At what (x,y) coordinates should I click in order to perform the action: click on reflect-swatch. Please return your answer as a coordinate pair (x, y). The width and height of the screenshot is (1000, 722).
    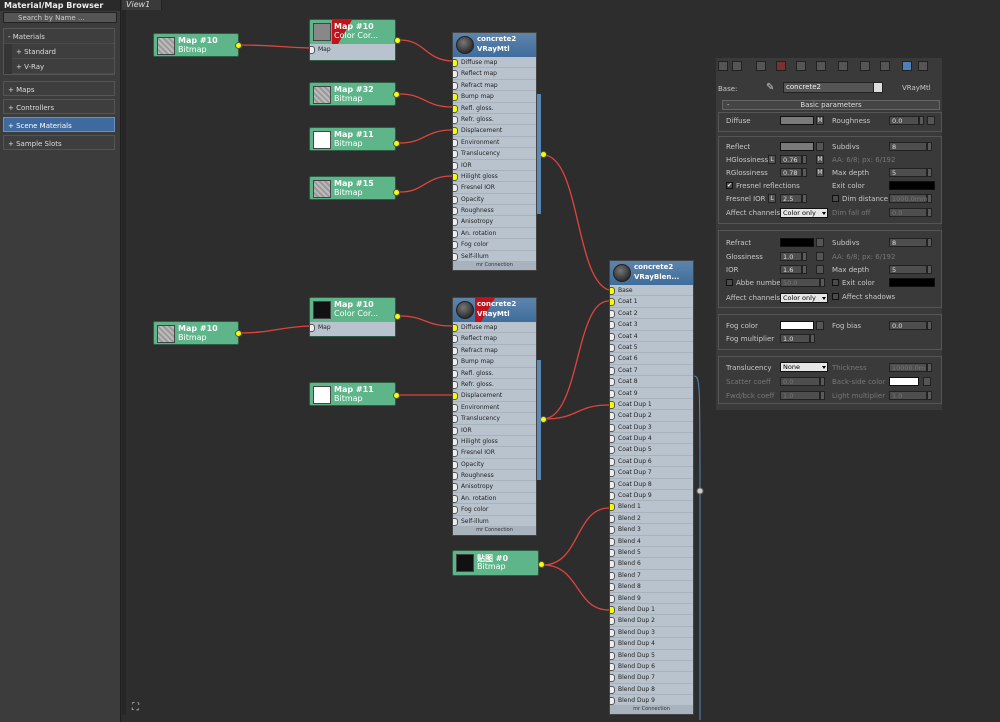
    Looking at the image, I should click on (797, 146).